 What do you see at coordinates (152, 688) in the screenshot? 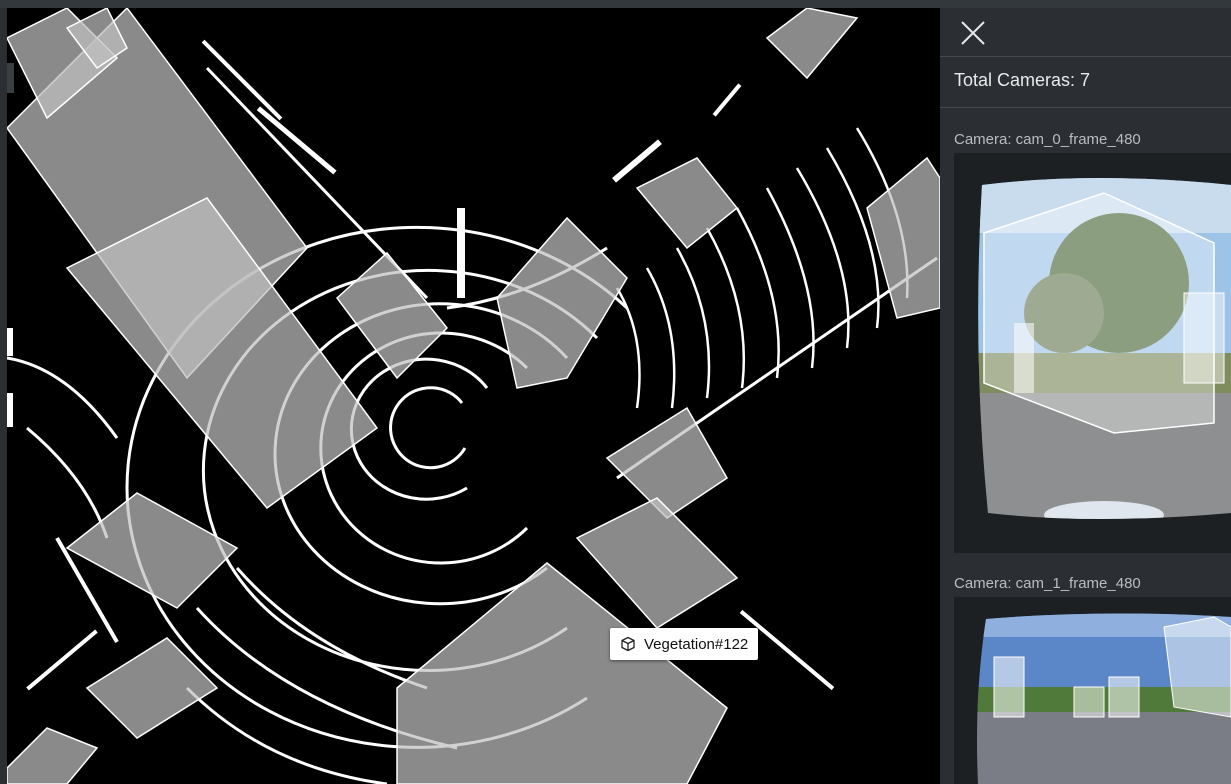
I see `bbox-object-bottom-left` at bounding box center [152, 688].